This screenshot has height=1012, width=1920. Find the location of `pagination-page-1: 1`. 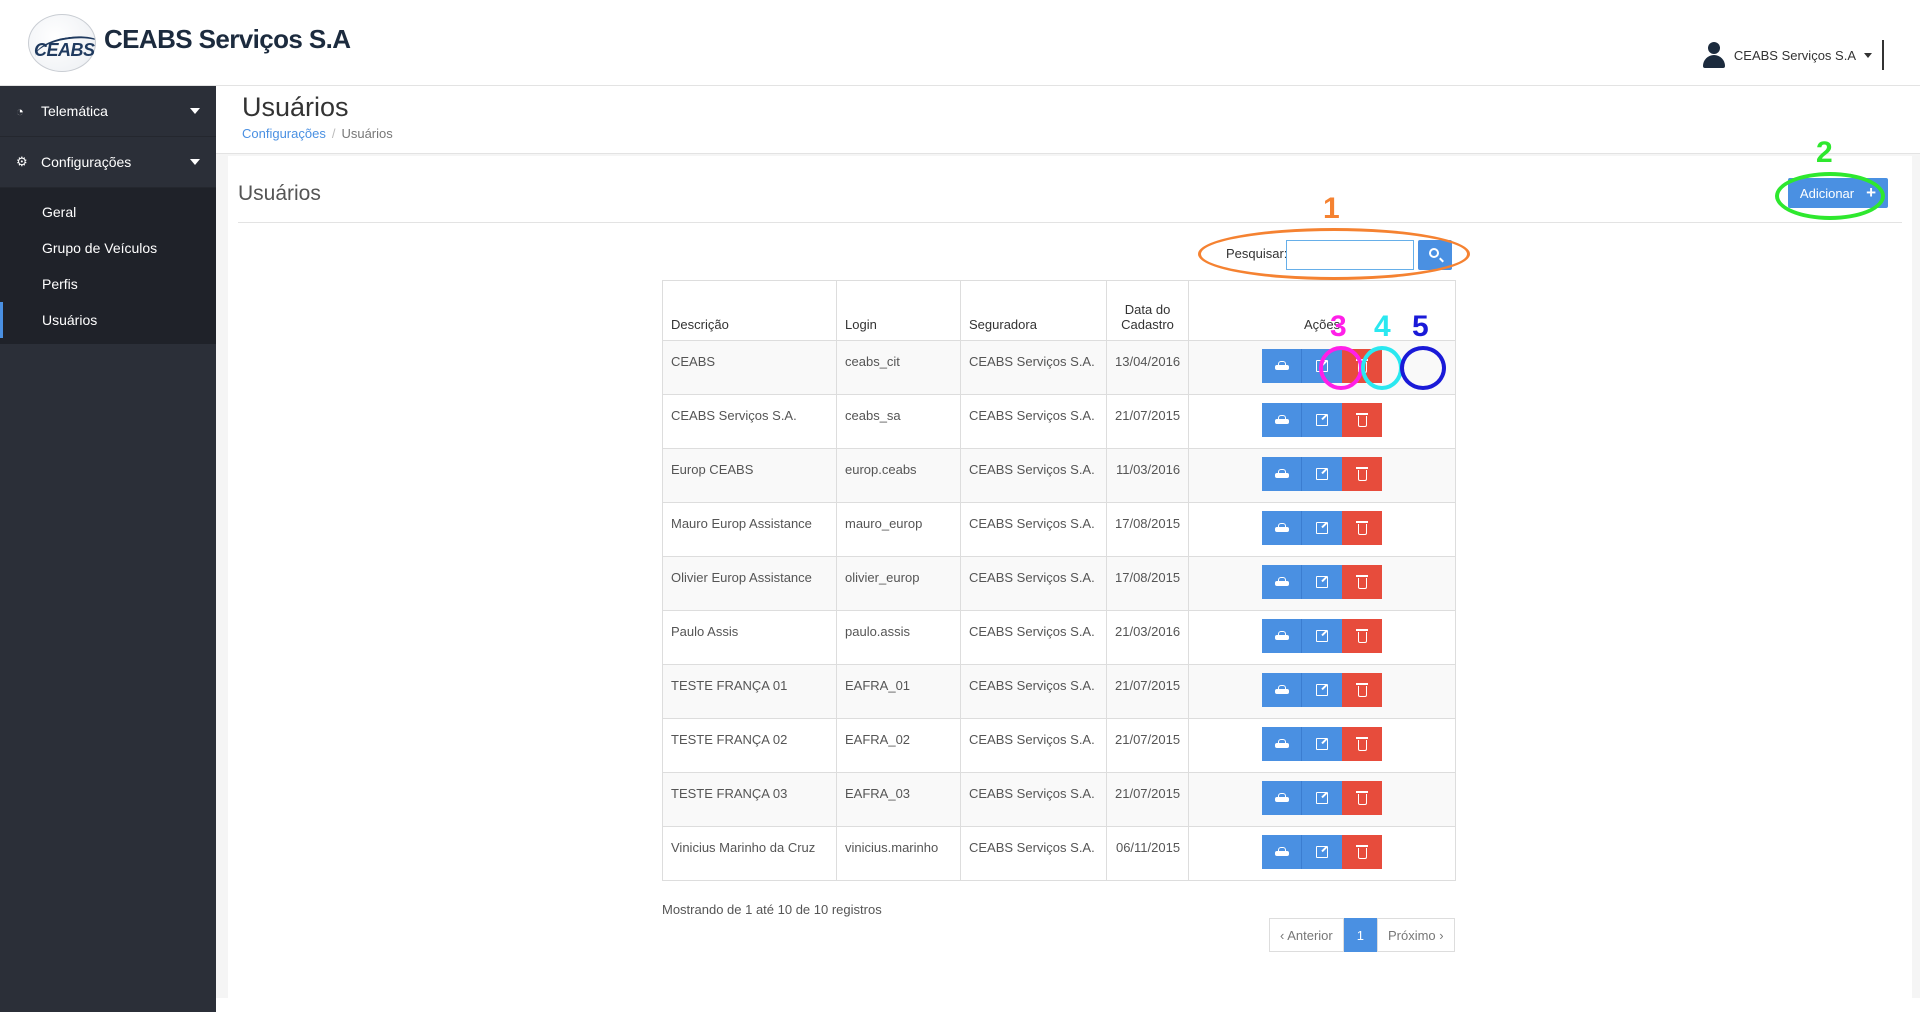

pagination-page-1: 1 is located at coordinates (1360, 935).